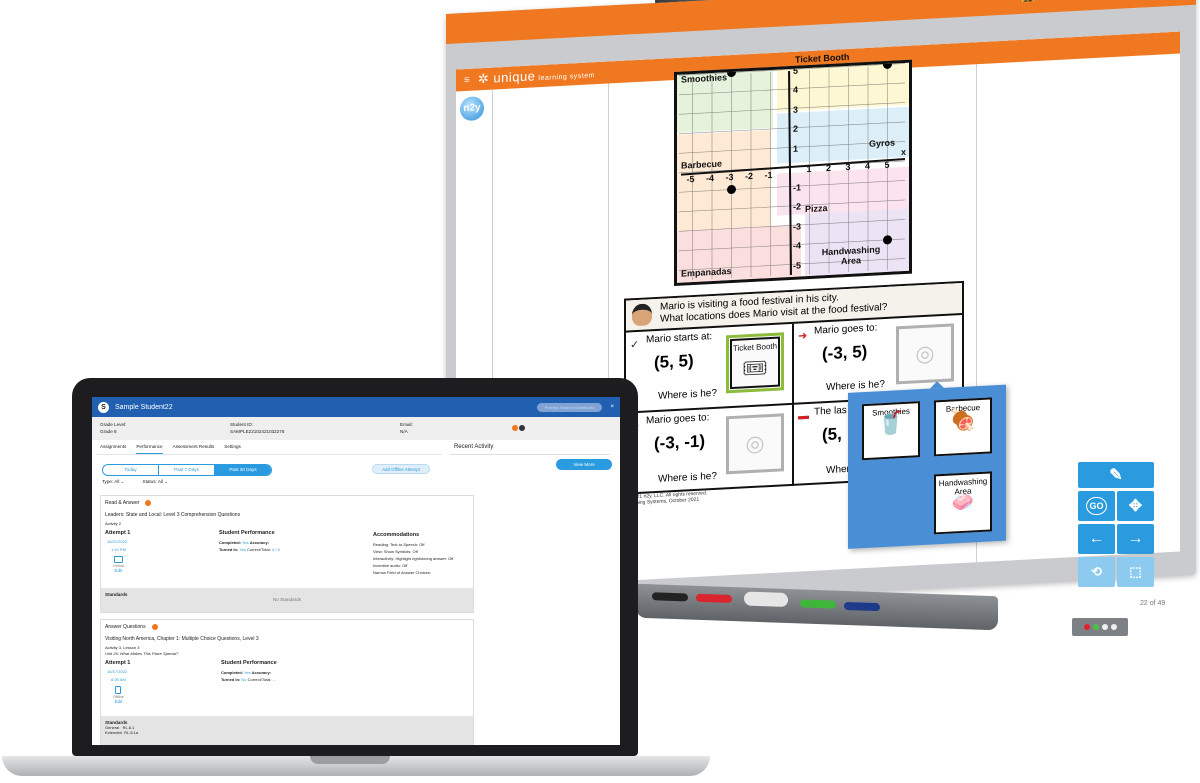 This screenshot has width=1200, height=783. I want to click on choice-handwashing: Handwashing Area 🧼, so click(963, 503).